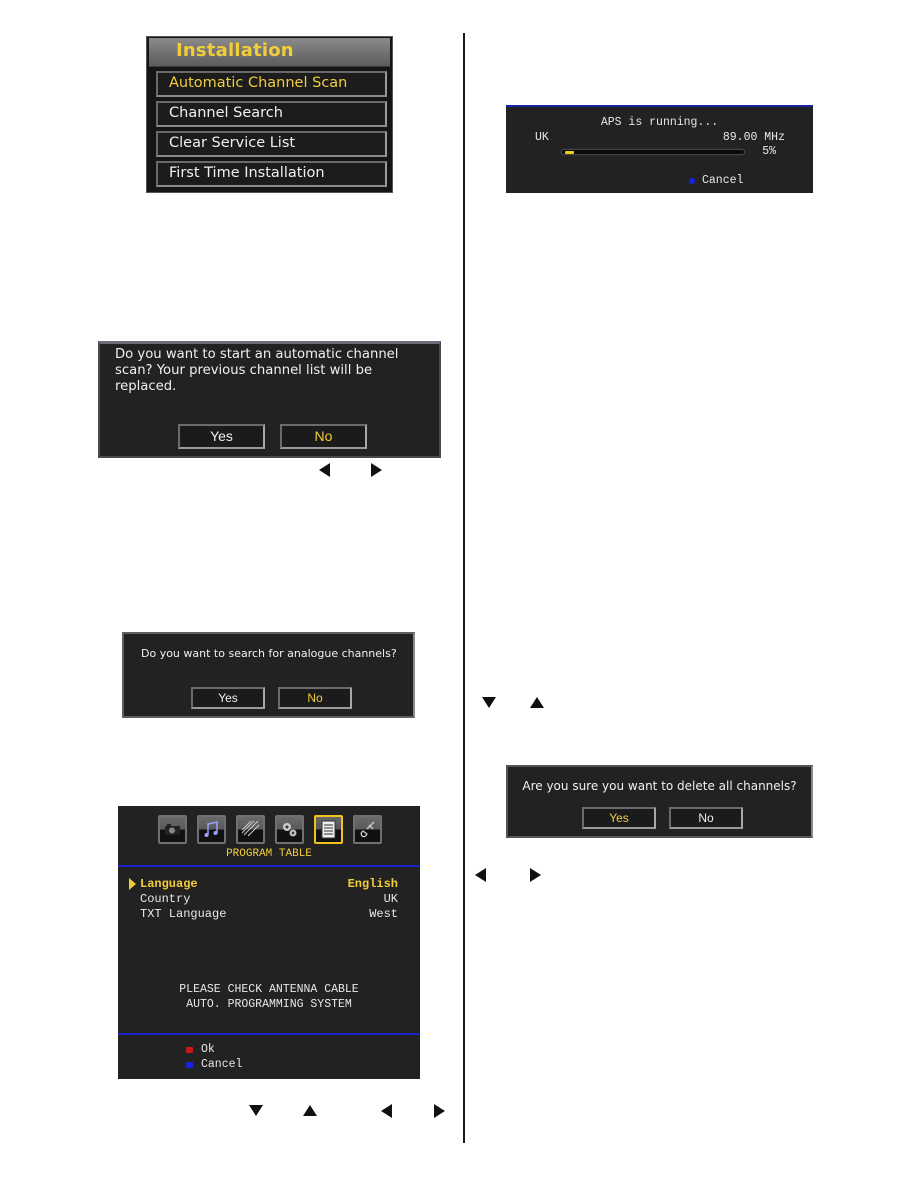  Describe the element at coordinates (183, 914) in the screenshot. I see `setting-label: TXT Language` at that location.